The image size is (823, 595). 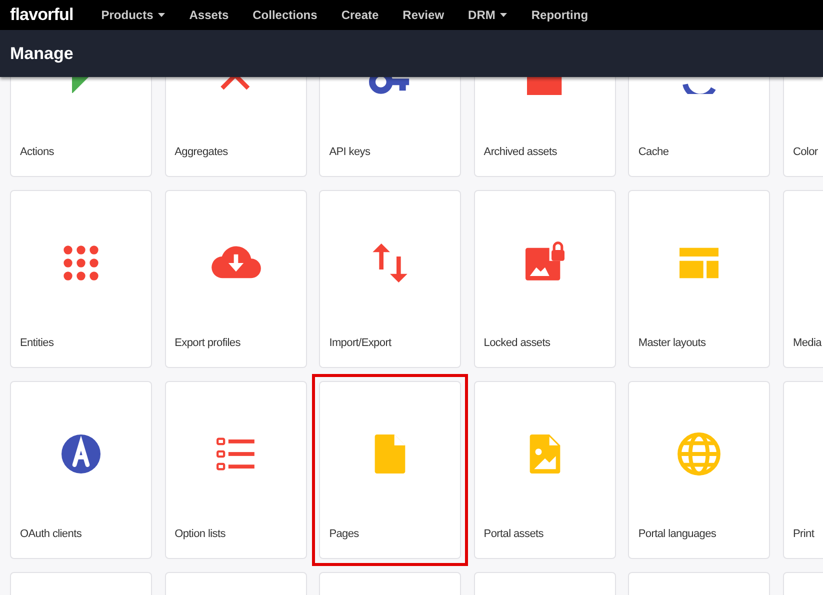 What do you see at coordinates (360, 343) in the screenshot?
I see `tile-label: Import/Export` at bounding box center [360, 343].